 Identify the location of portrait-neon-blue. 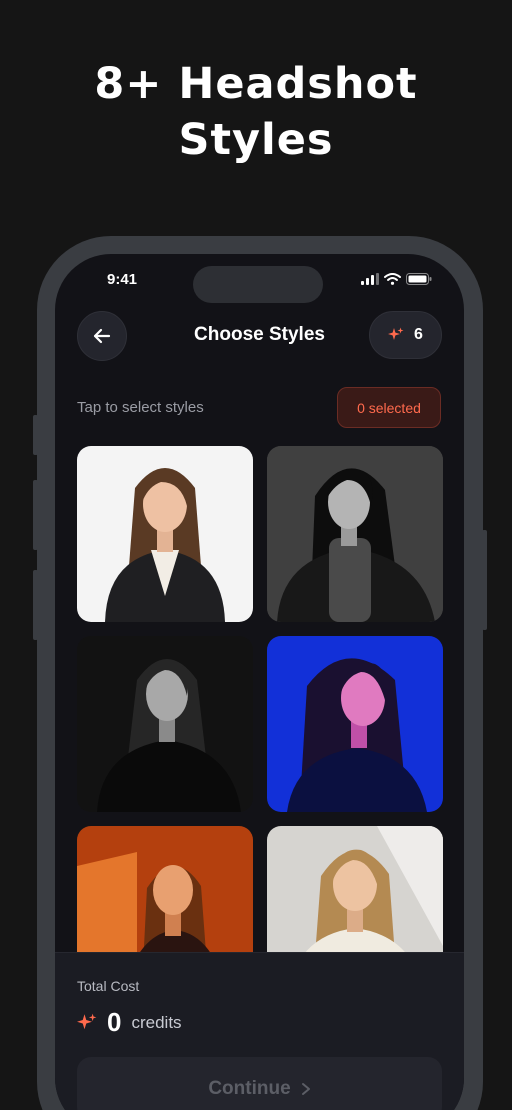
(357, 735).